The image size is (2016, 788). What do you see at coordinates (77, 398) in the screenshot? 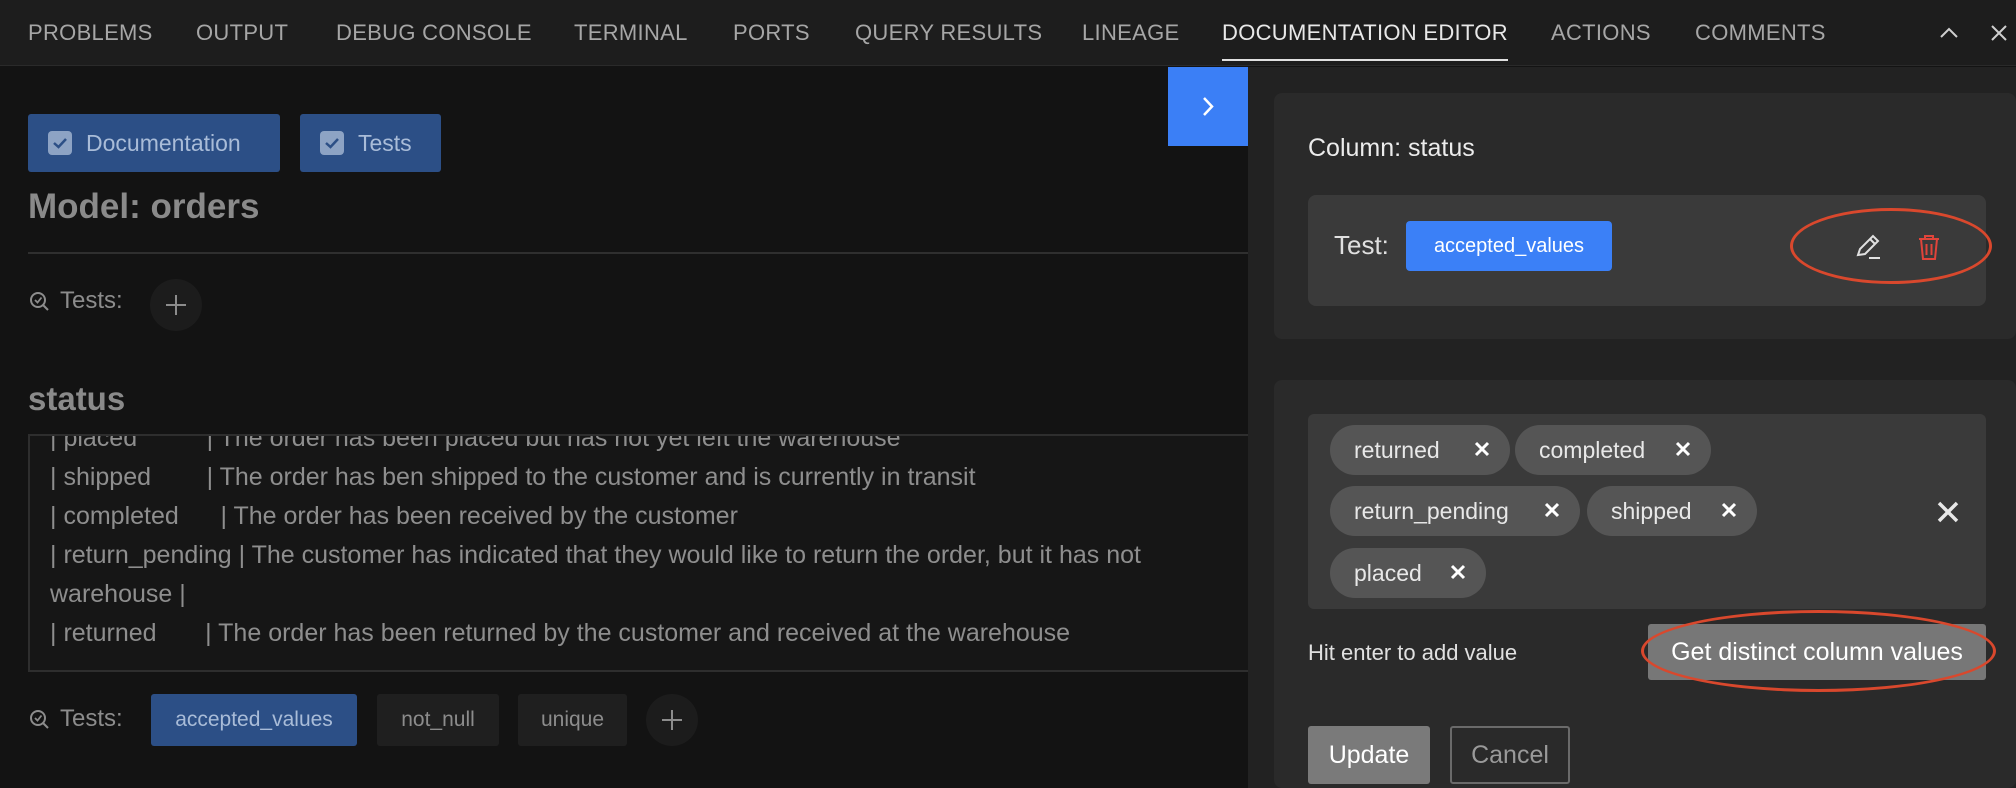
I see `column-title: status` at bounding box center [77, 398].